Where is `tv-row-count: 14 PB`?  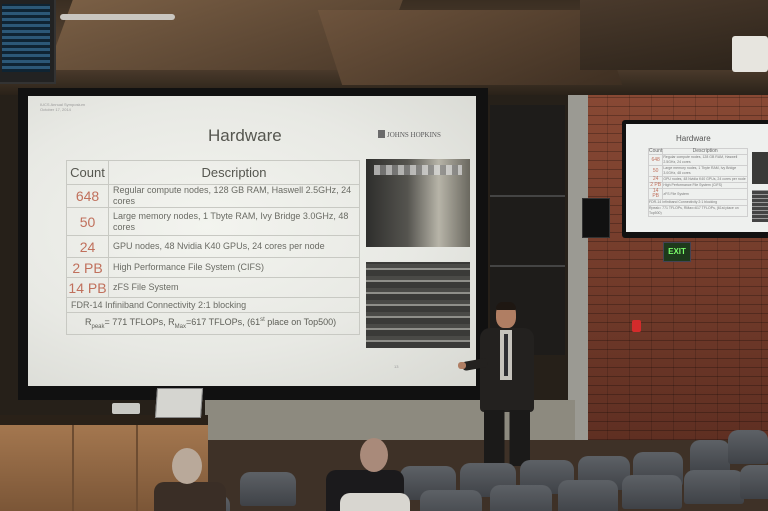 tv-row-count: 14 PB is located at coordinates (655, 194).